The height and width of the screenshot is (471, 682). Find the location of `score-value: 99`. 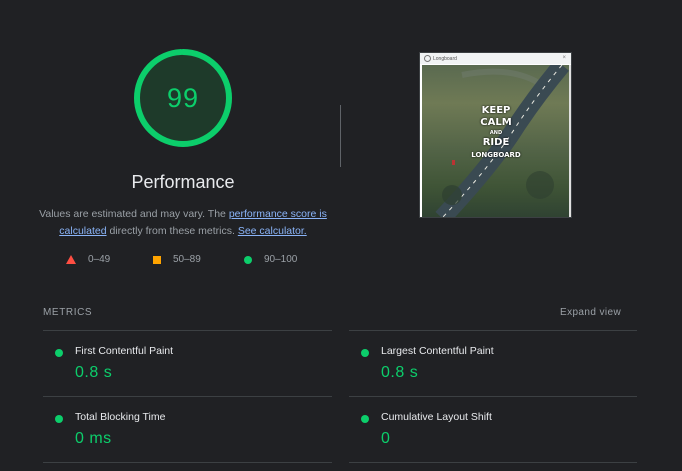

score-value: 99 is located at coordinates (183, 97).